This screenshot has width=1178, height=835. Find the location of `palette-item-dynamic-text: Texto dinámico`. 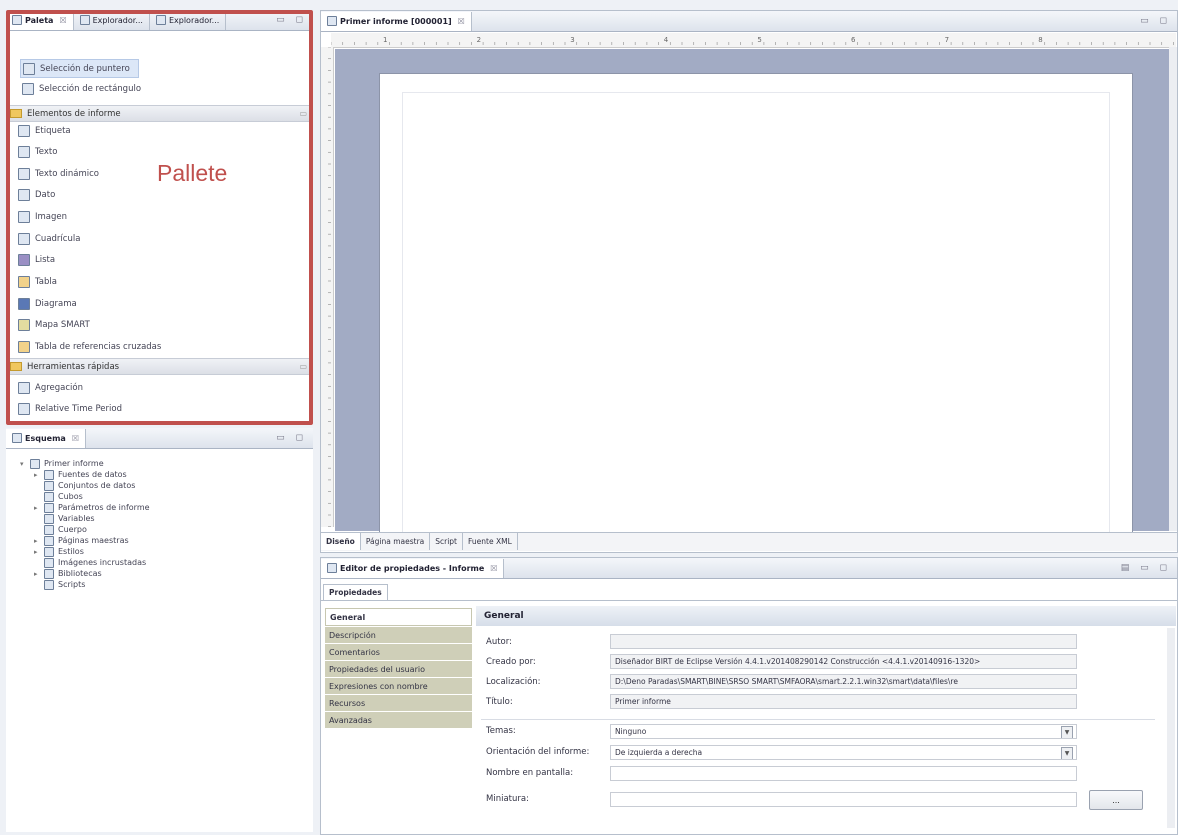

palette-item-dynamic-text: Texto dinámico is located at coordinates (58, 173).